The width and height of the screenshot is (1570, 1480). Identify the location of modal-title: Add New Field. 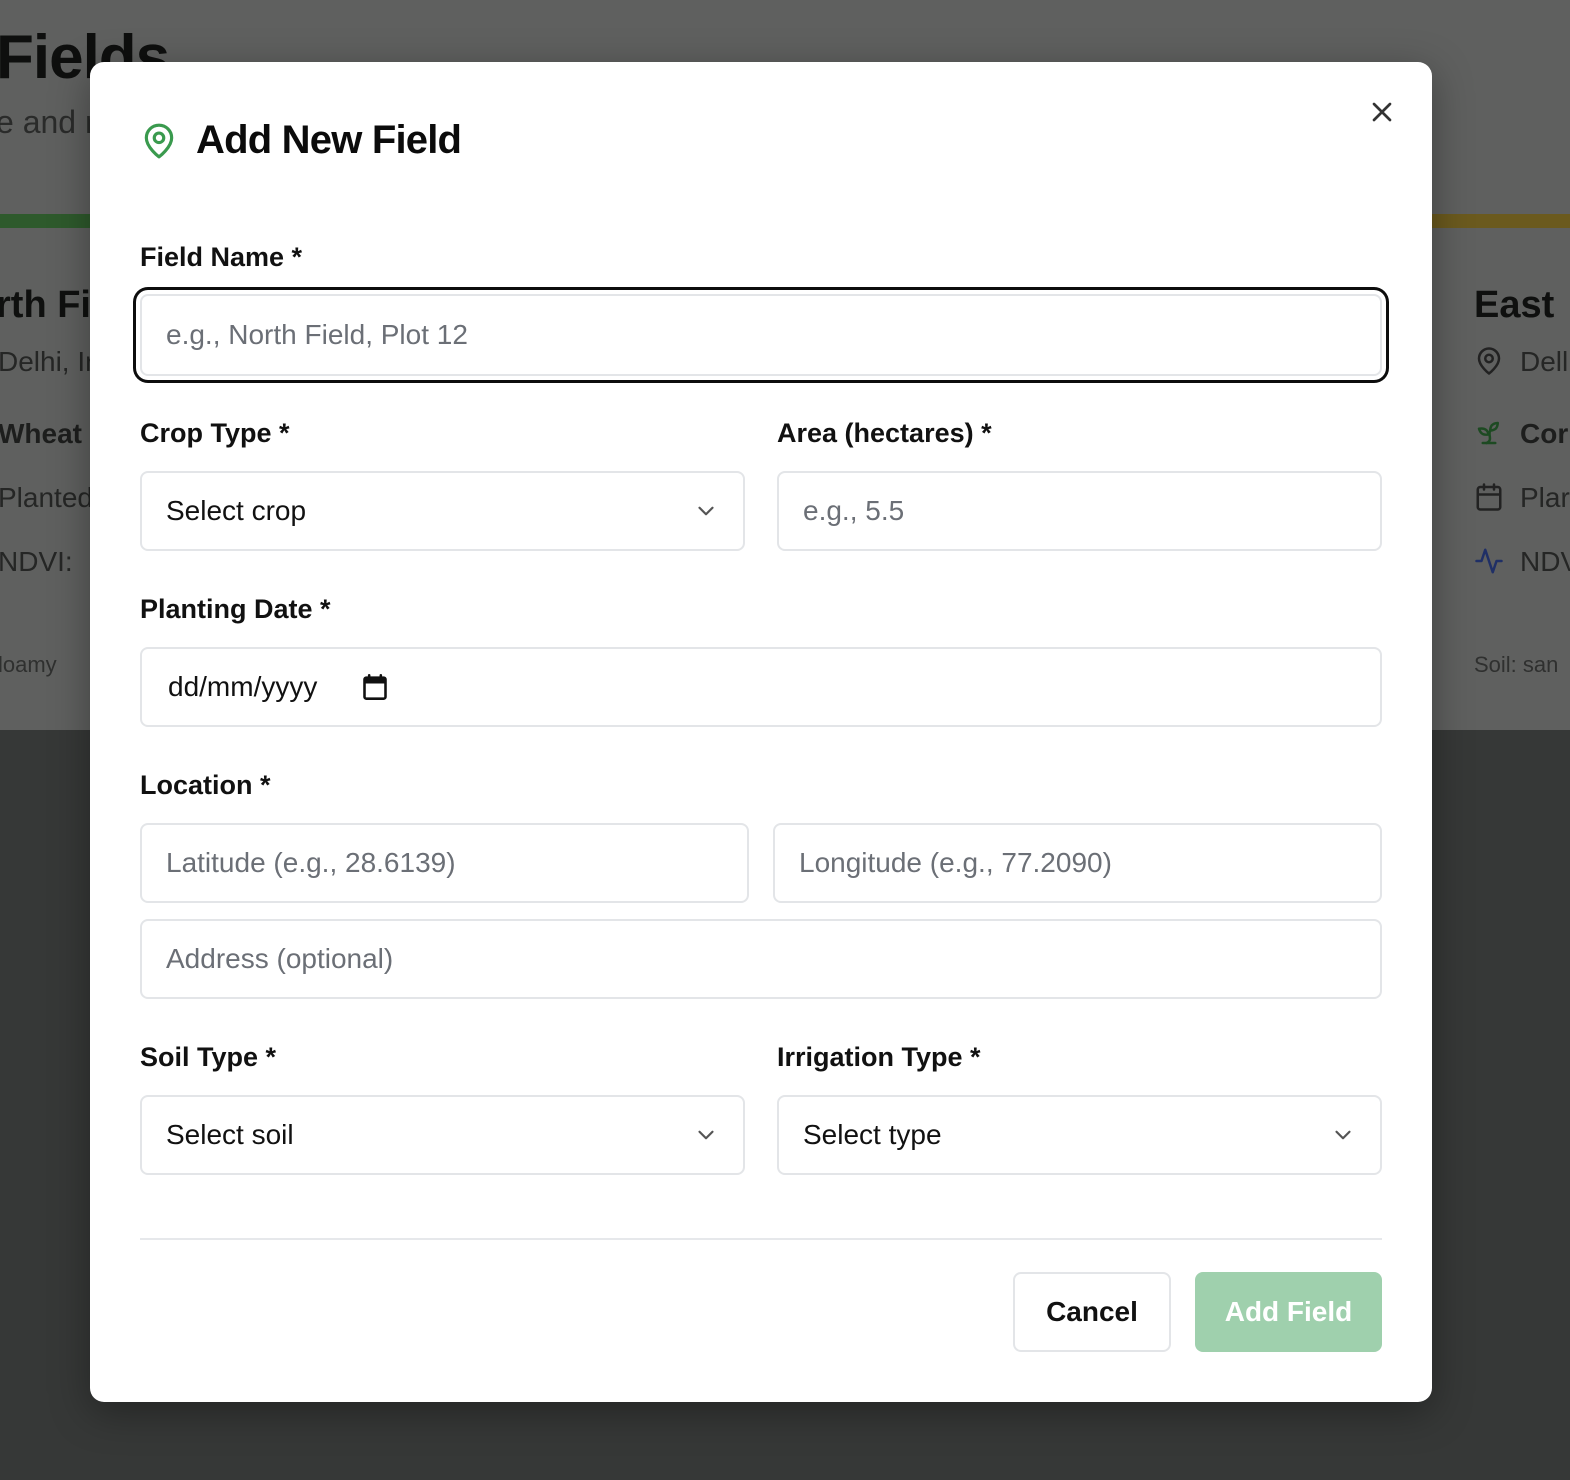
(329, 140).